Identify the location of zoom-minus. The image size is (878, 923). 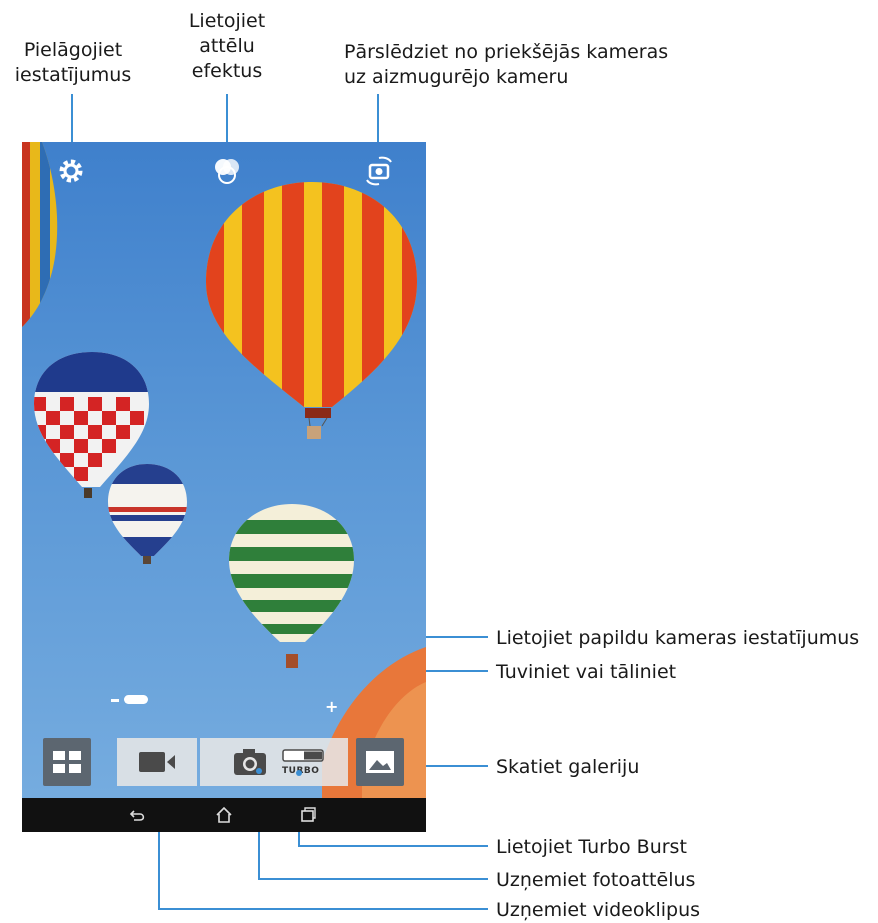
(115, 700).